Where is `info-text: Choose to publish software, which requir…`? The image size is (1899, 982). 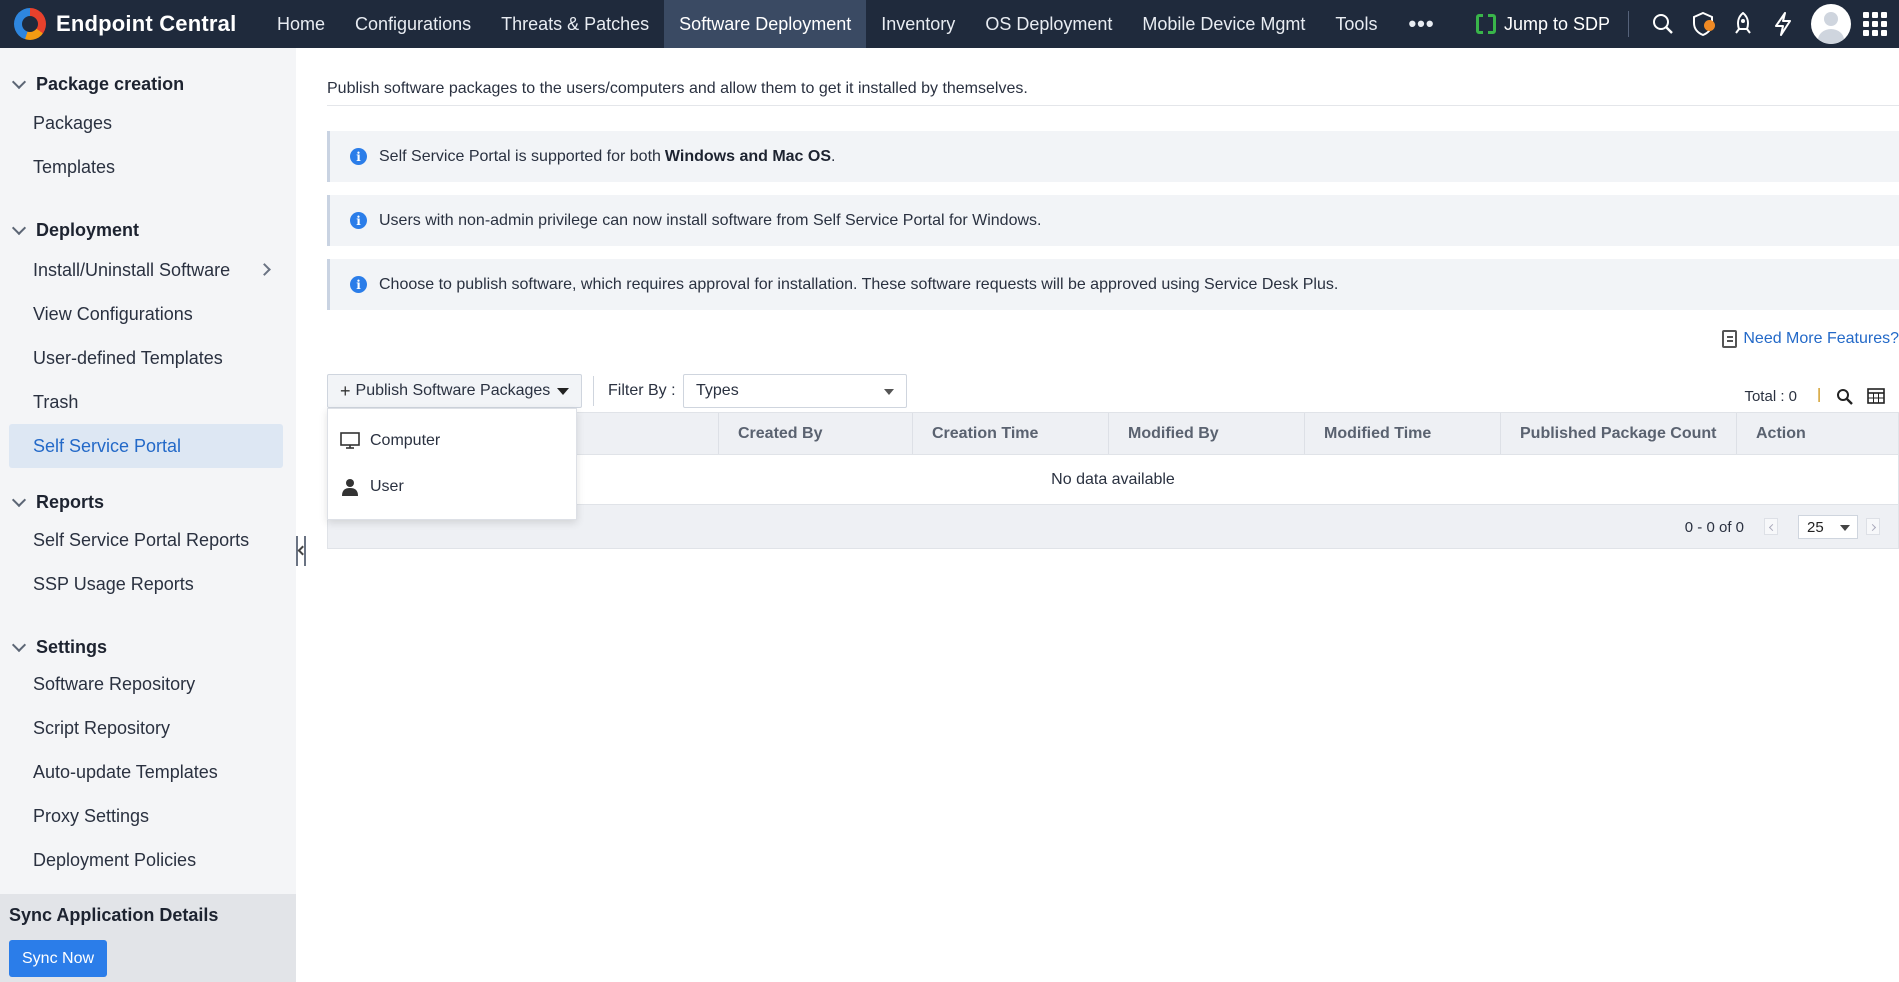
info-text: Choose to publish software, which requir… is located at coordinates (859, 284).